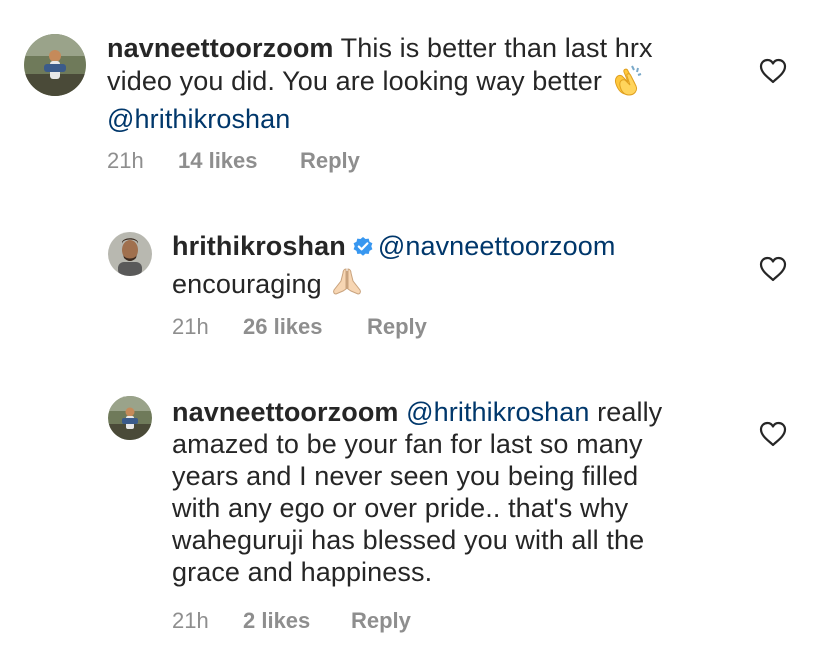 The image size is (827, 655). What do you see at coordinates (247, 284) in the screenshot?
I see `comment-text: encouraging` at bounding box center [247, 284].